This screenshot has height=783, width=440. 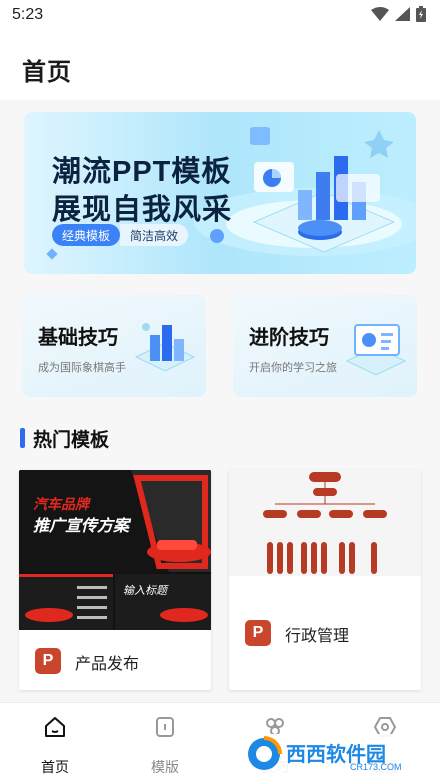 I want to click on wifi-icon, so click(x=380, y=14).